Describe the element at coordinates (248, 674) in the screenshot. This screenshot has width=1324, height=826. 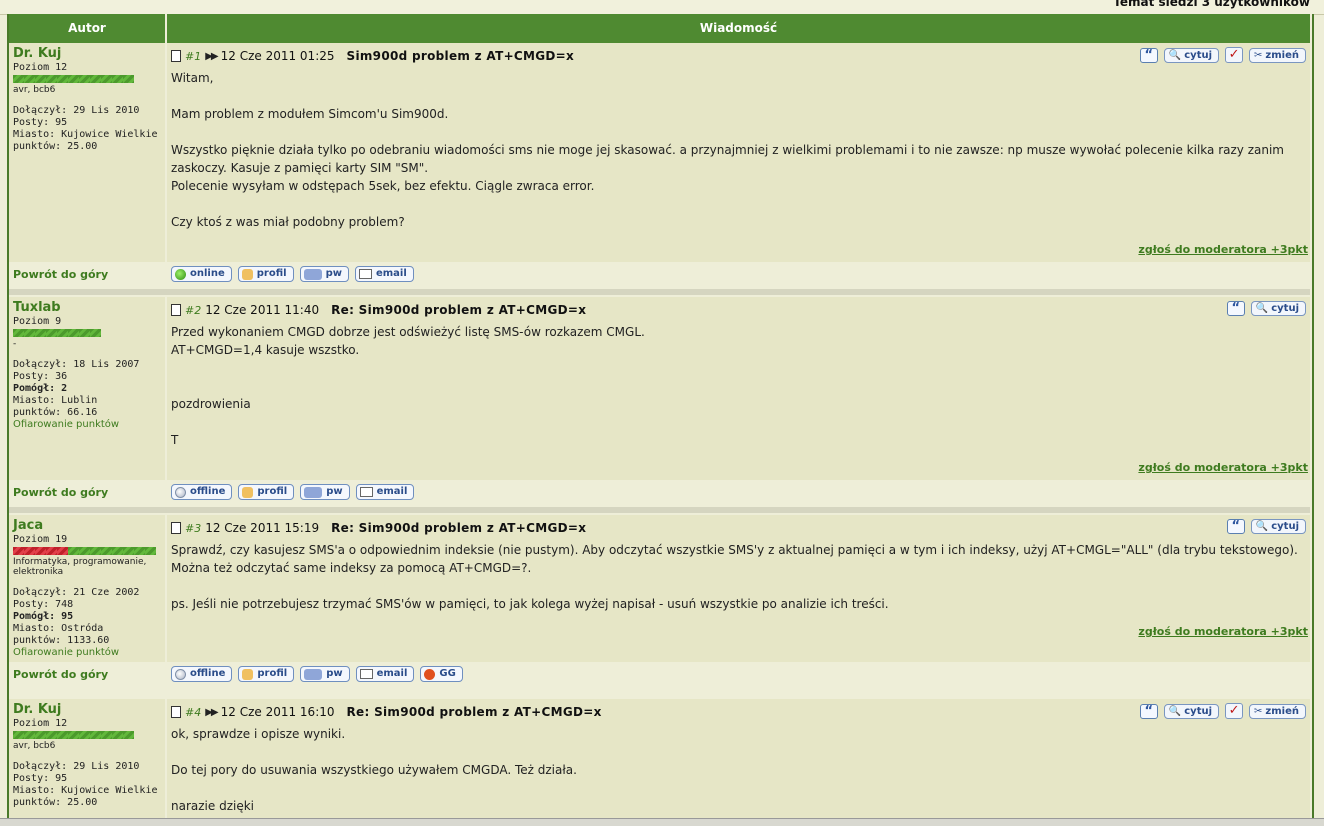
I see `user-icon` at that location.